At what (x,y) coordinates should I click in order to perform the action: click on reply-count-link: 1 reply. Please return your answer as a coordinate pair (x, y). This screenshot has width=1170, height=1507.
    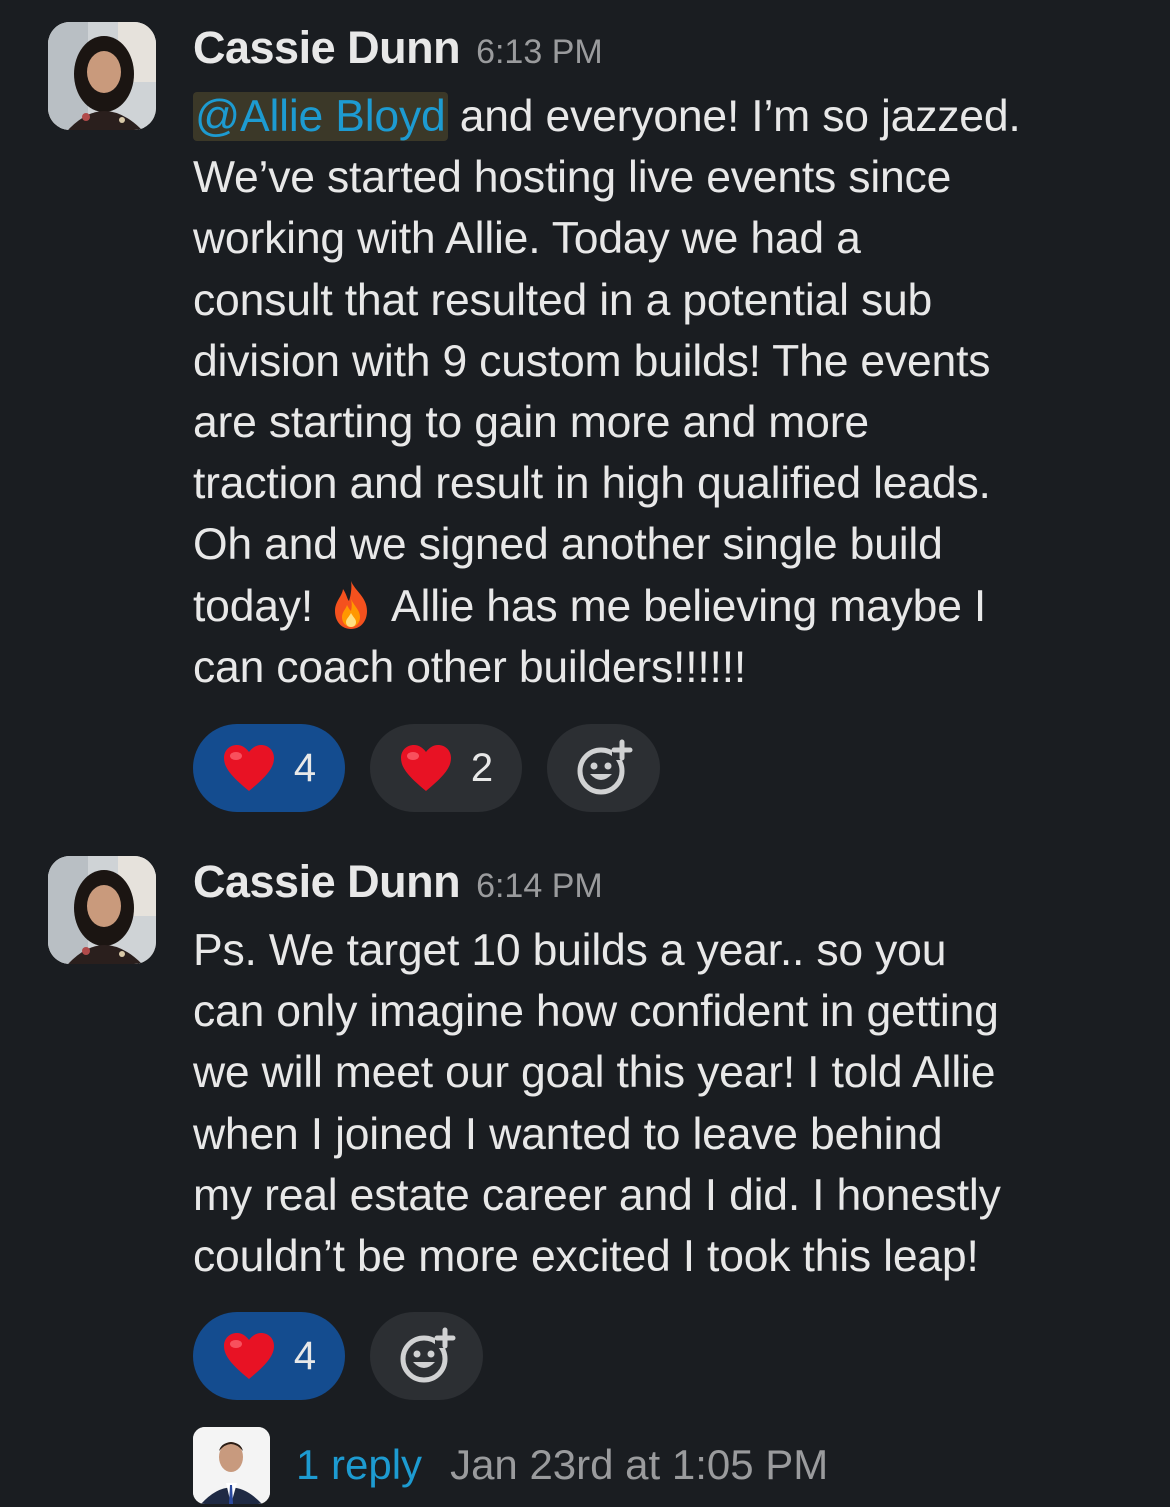
    Looking at the image, I should click on (359, 1465).